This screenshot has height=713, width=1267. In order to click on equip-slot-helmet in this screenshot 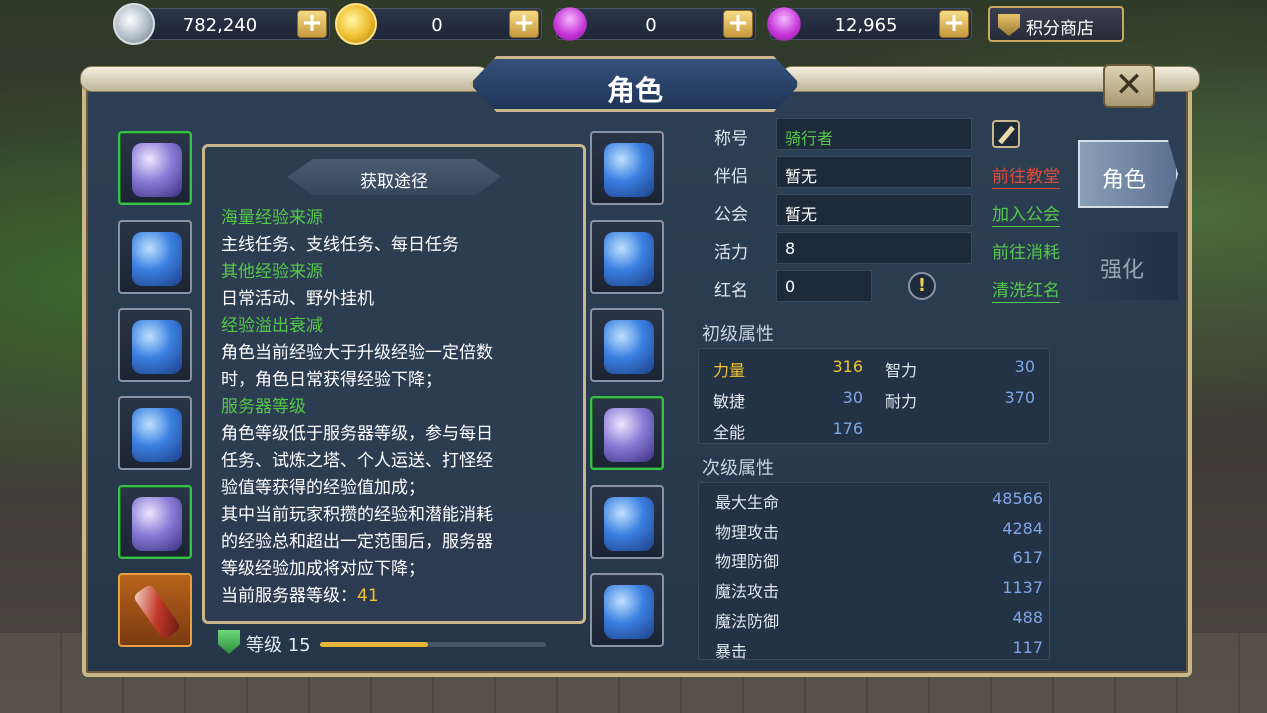, I will do `click(155, 168)`.